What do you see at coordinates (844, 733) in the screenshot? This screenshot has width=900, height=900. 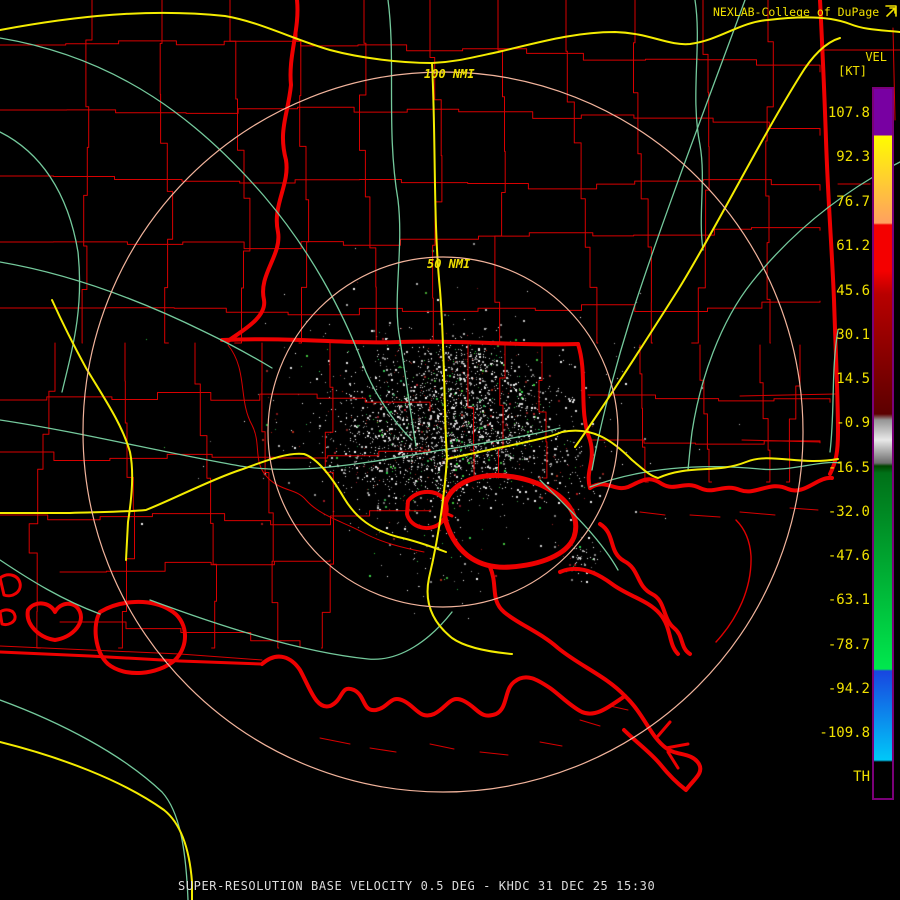 I see `colorbar-tick: -109.8` at bounding box center [844, 733].